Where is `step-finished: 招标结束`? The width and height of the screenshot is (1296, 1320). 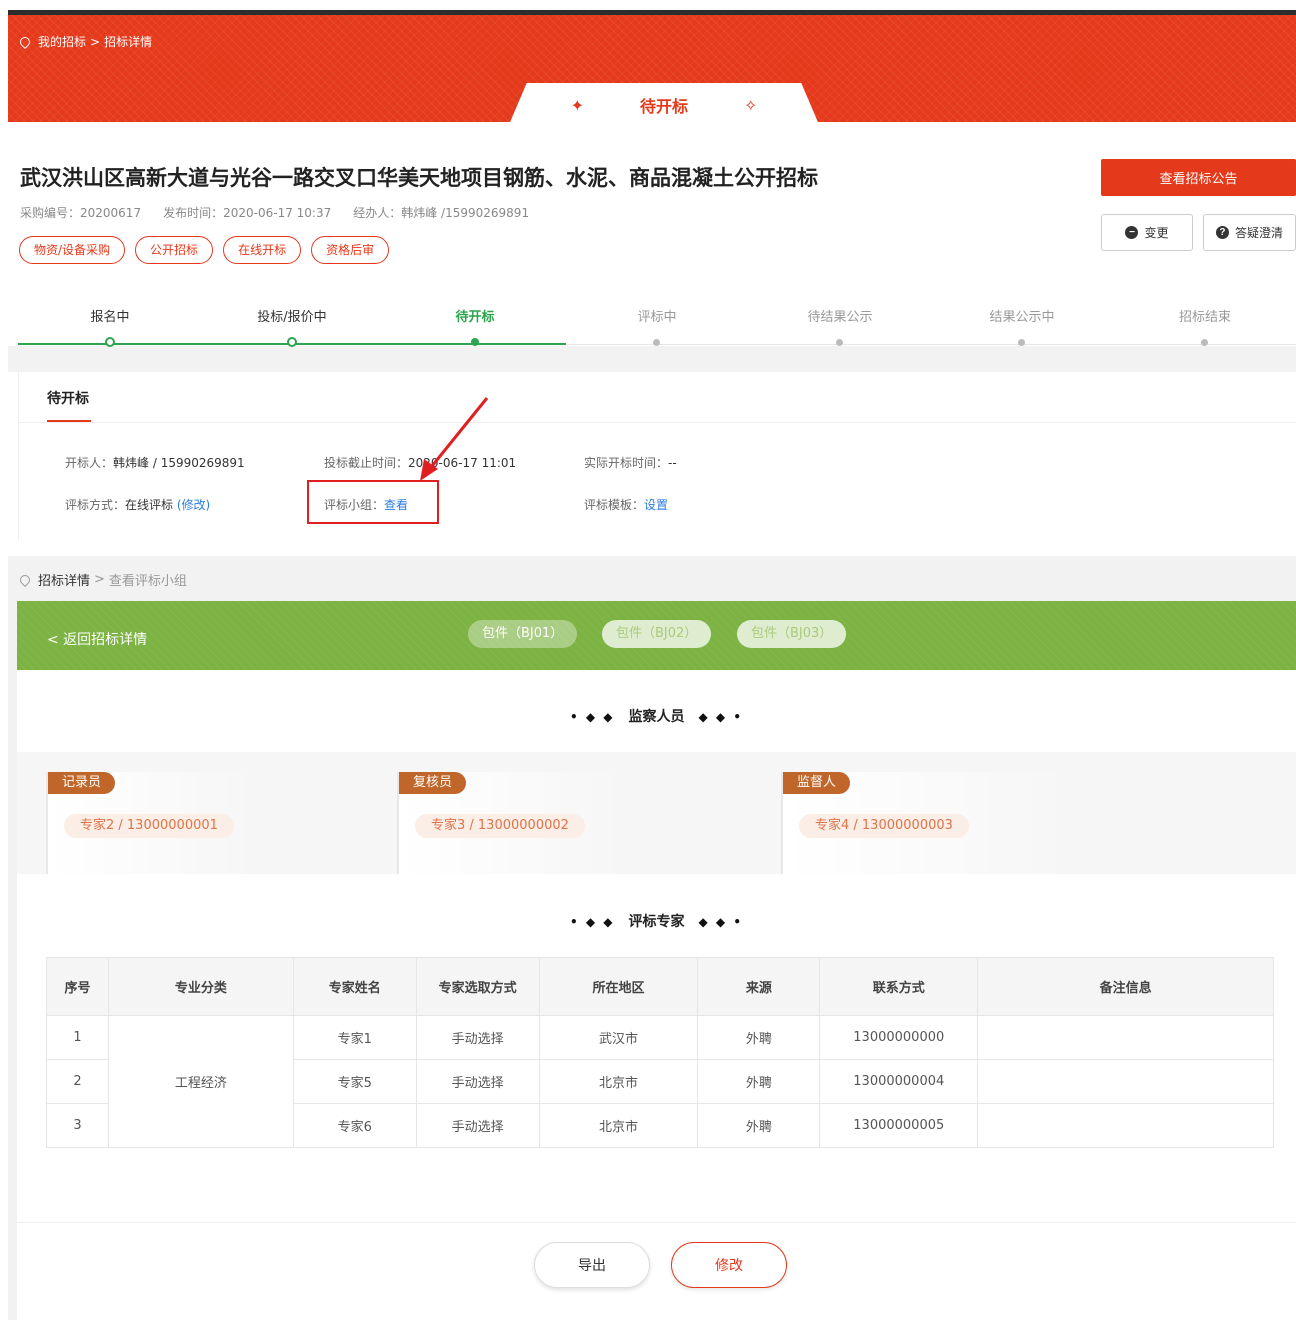
step-finished: 招标结束 is located at coordinates (1205, 326).